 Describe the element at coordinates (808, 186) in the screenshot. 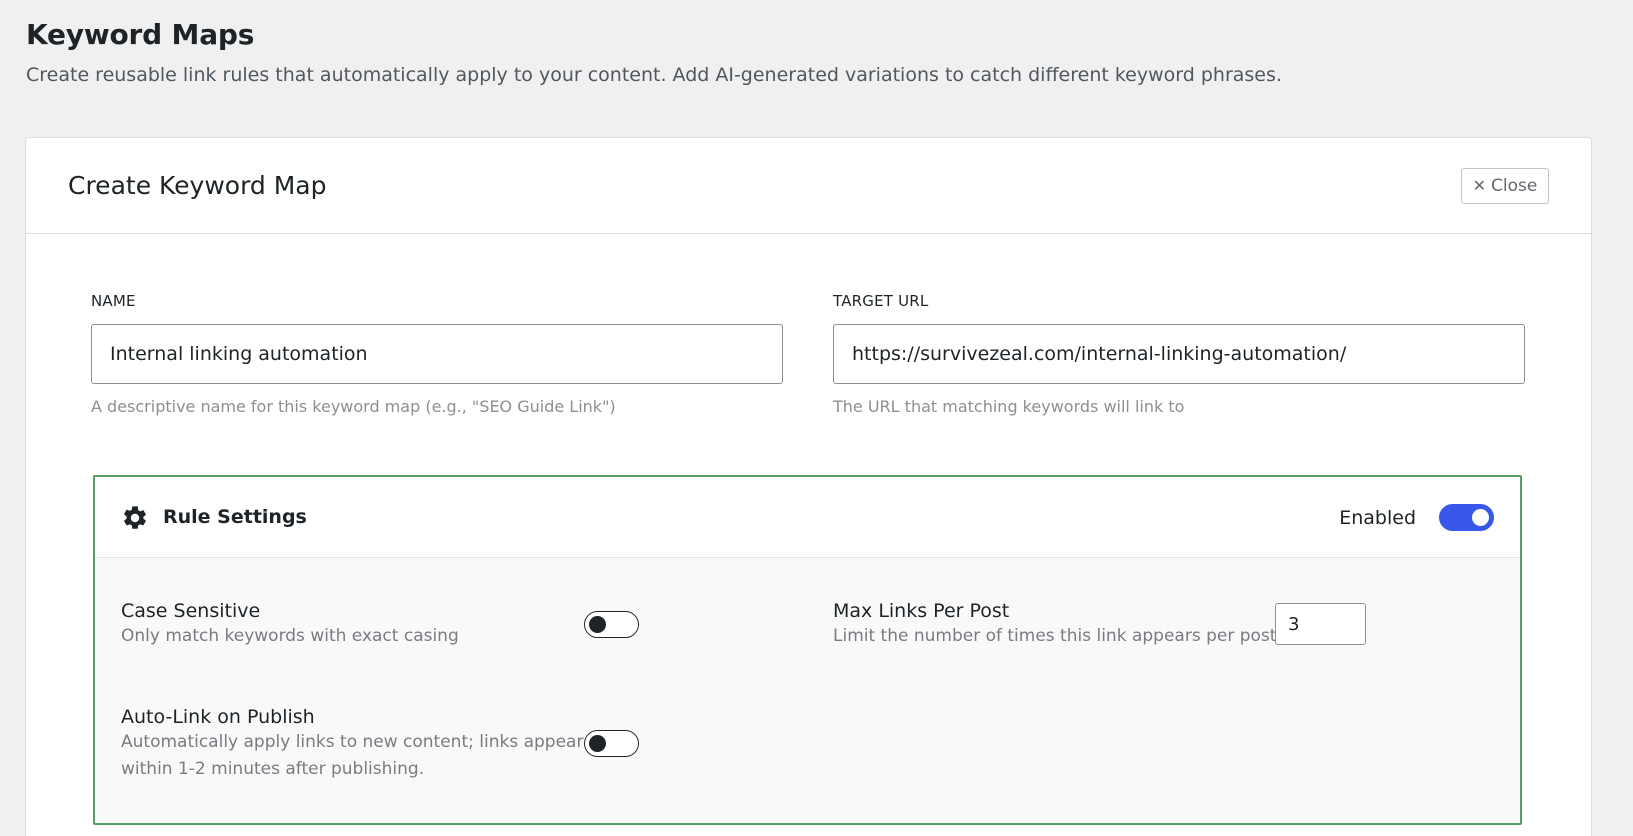

I see `card-header: Create Keyword Map ✕ Close` at that location.